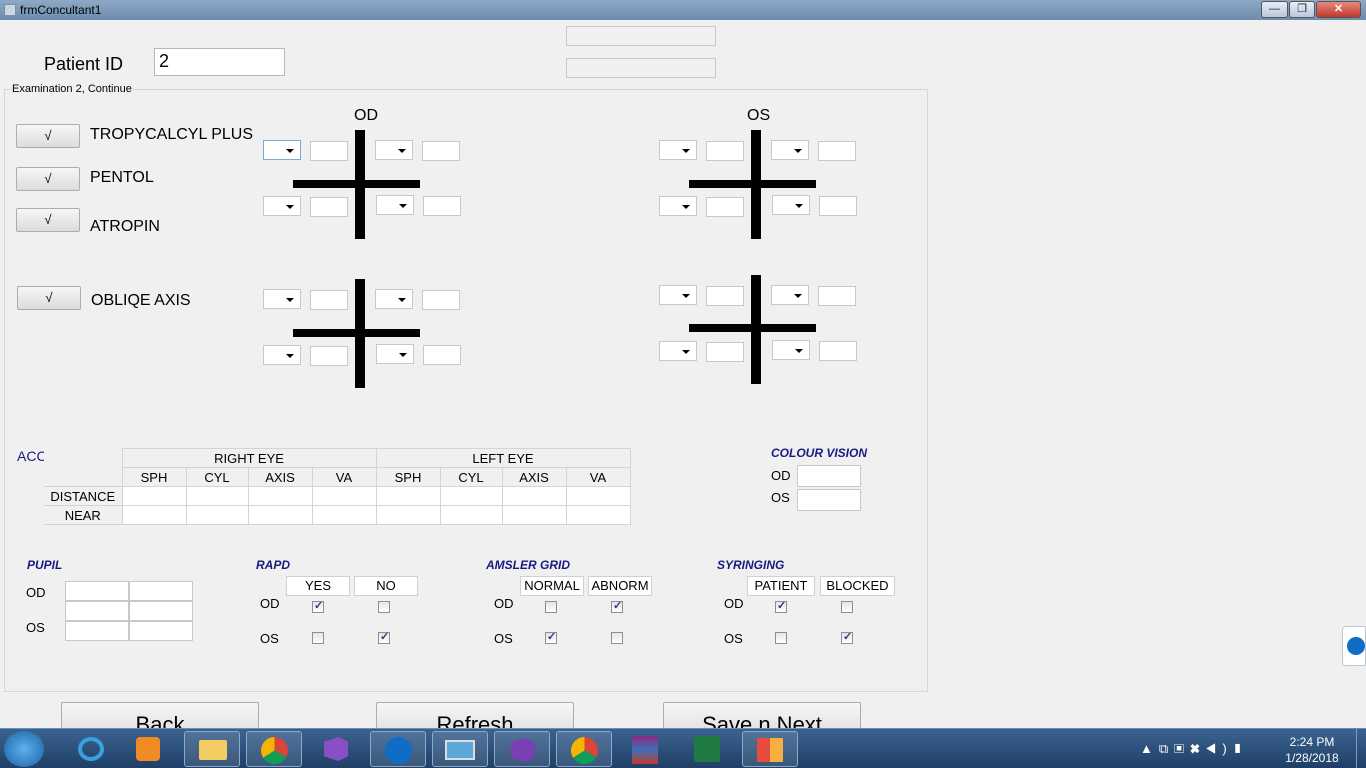  I want to click on maximize-button: ❐, so click(1302, 9).